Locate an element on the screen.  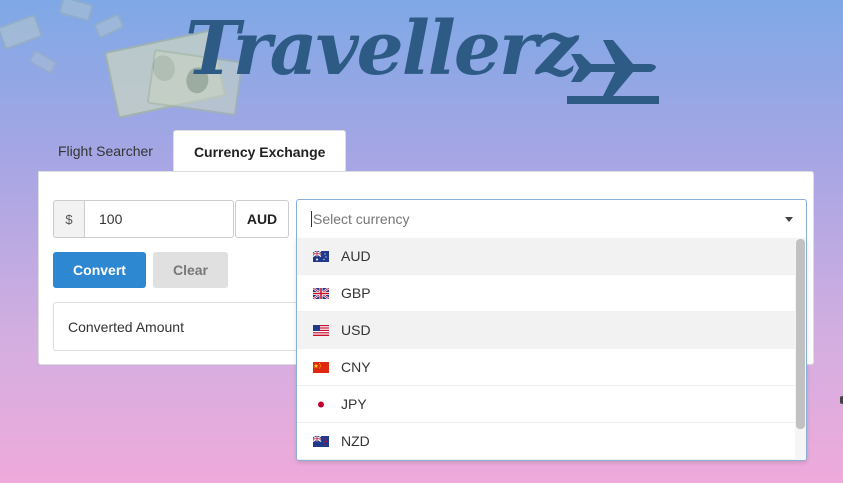
currency-option-label: NZD is located at coordinates (355, 441).